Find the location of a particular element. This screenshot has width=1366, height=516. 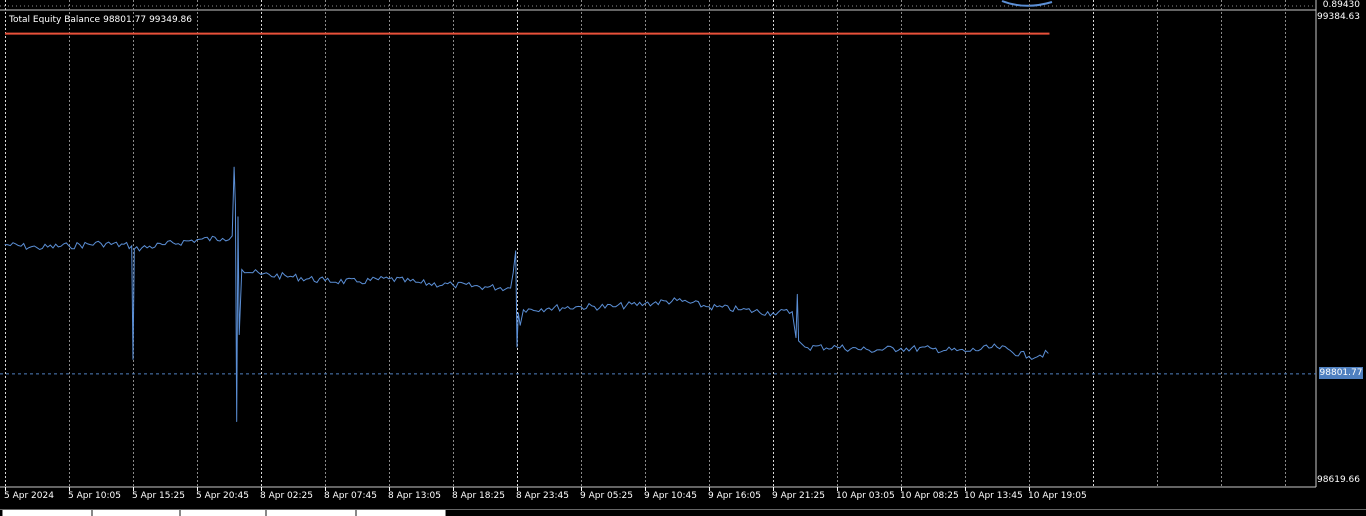

price-min-label: 98619.66 is located at coordinates (1338, 480).